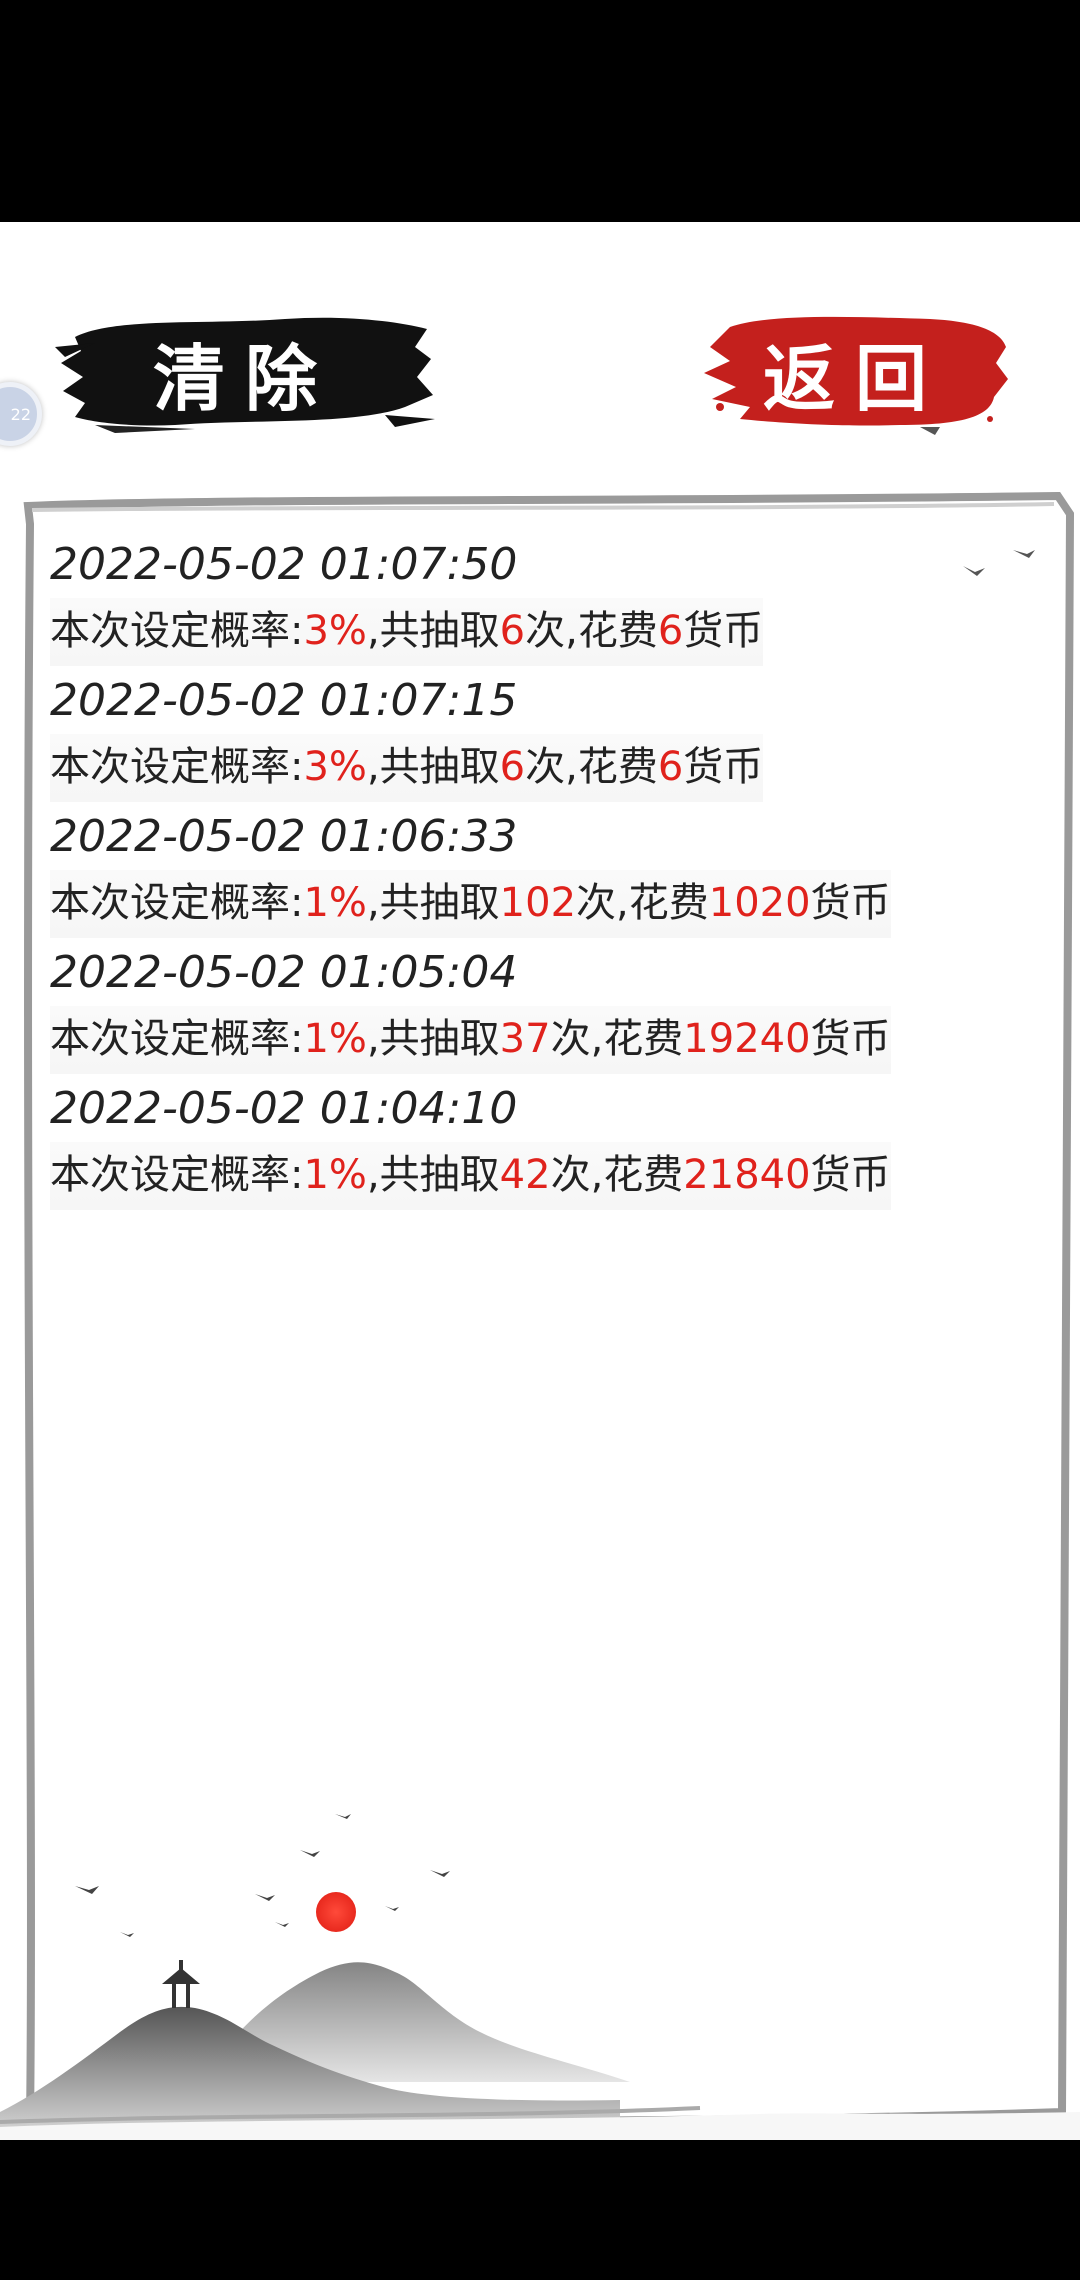 This screenshot has width=1080, height=2280. I want to click on record-timestamp: 2022-05-02 01:06:33, so click(284, 836).